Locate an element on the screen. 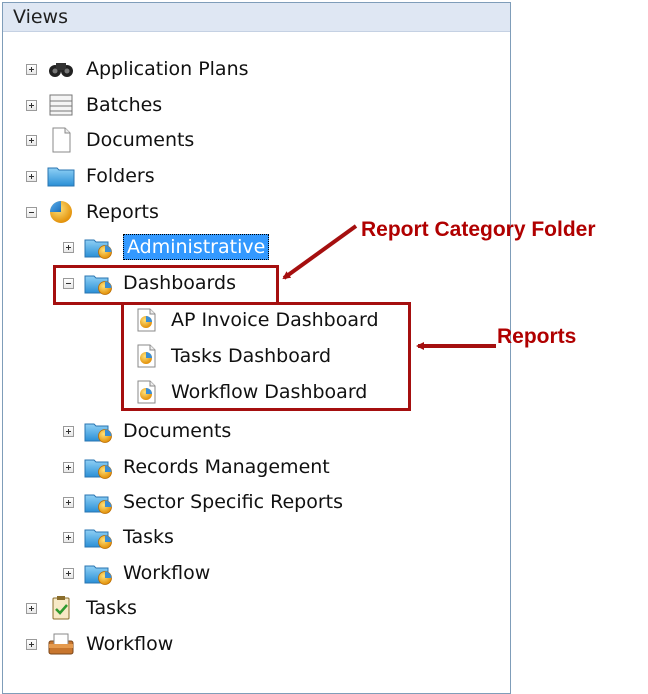 The width and height of the screenshot is (648, 694). reports-callout: Reports is located at coordinates (537, 336).